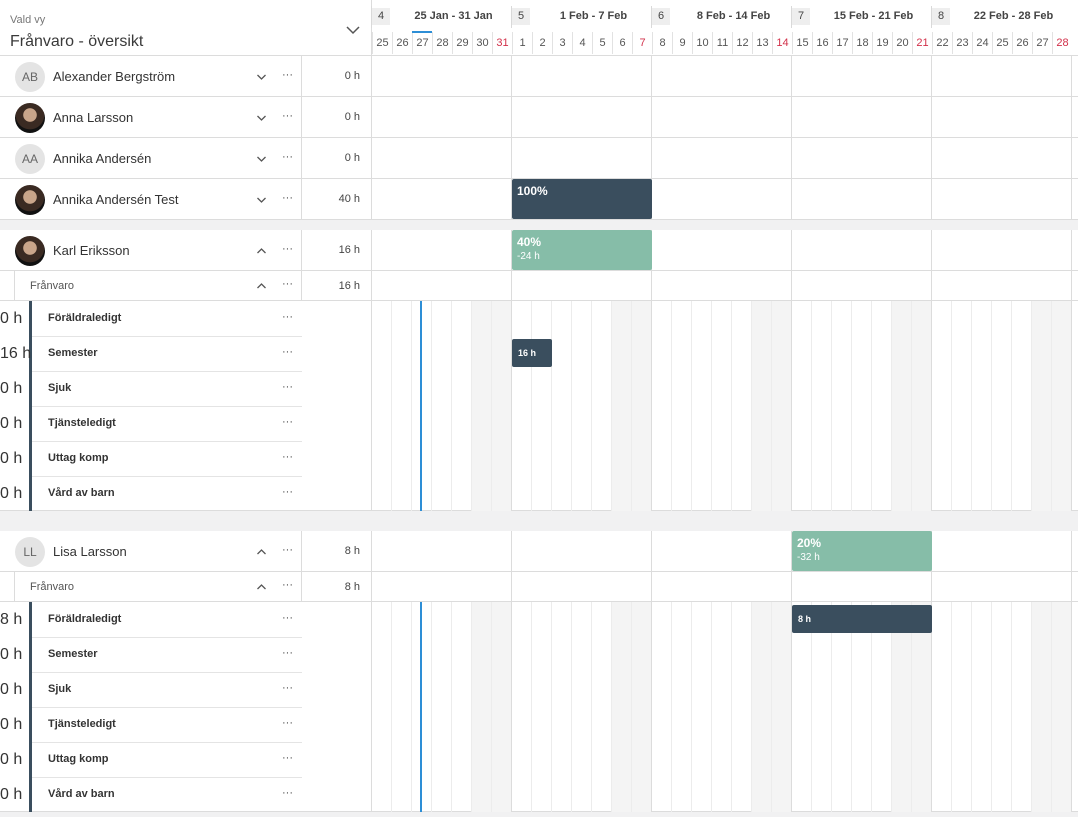 This screenshot has height=817, width=1078. I want to click on day-cell: 10, so click(702, 43).